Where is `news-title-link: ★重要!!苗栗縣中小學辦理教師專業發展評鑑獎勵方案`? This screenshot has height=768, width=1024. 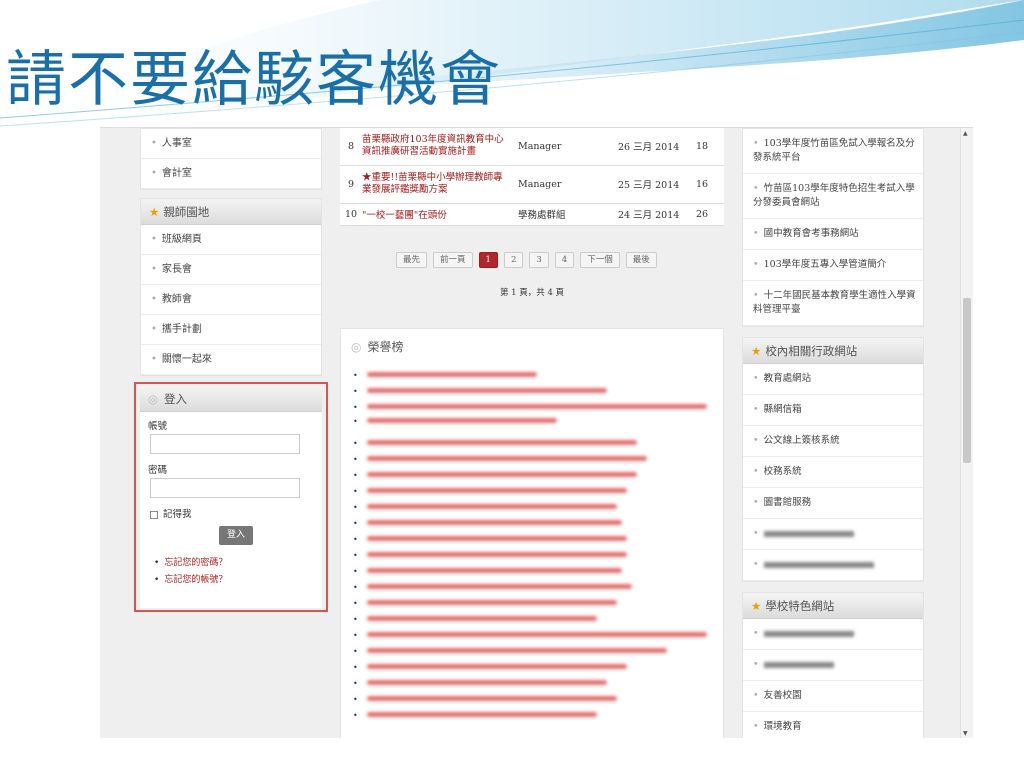 news-title-link: ★重要!!苗栗縣中小學辦理教師專業發展評鑑獎勵方案 is located at coordinates (436, 184).